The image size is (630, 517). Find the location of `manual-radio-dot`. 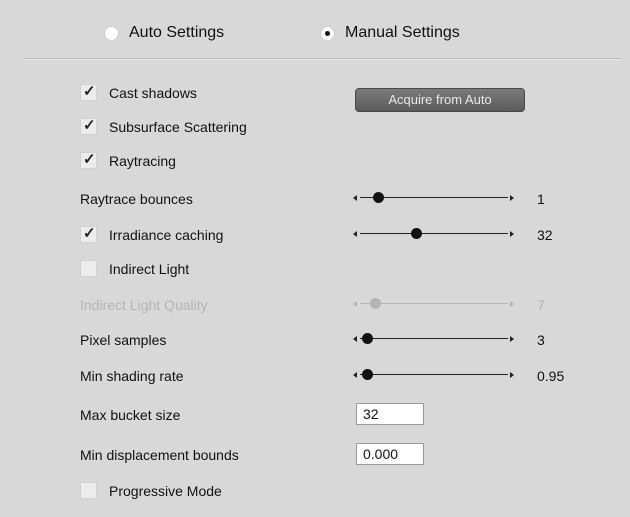

manual-radio-dot is located at coordinates (327, 33).